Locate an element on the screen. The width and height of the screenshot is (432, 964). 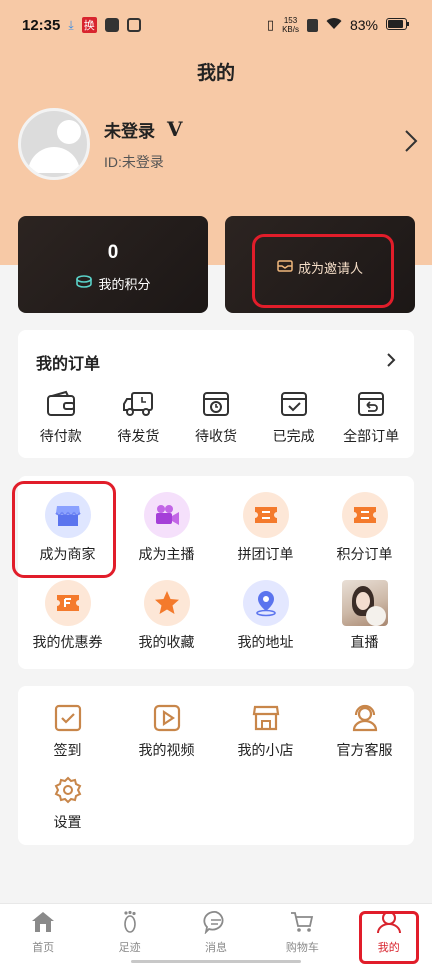
speed-unit: KB/s is located at coordinates (290, 29).